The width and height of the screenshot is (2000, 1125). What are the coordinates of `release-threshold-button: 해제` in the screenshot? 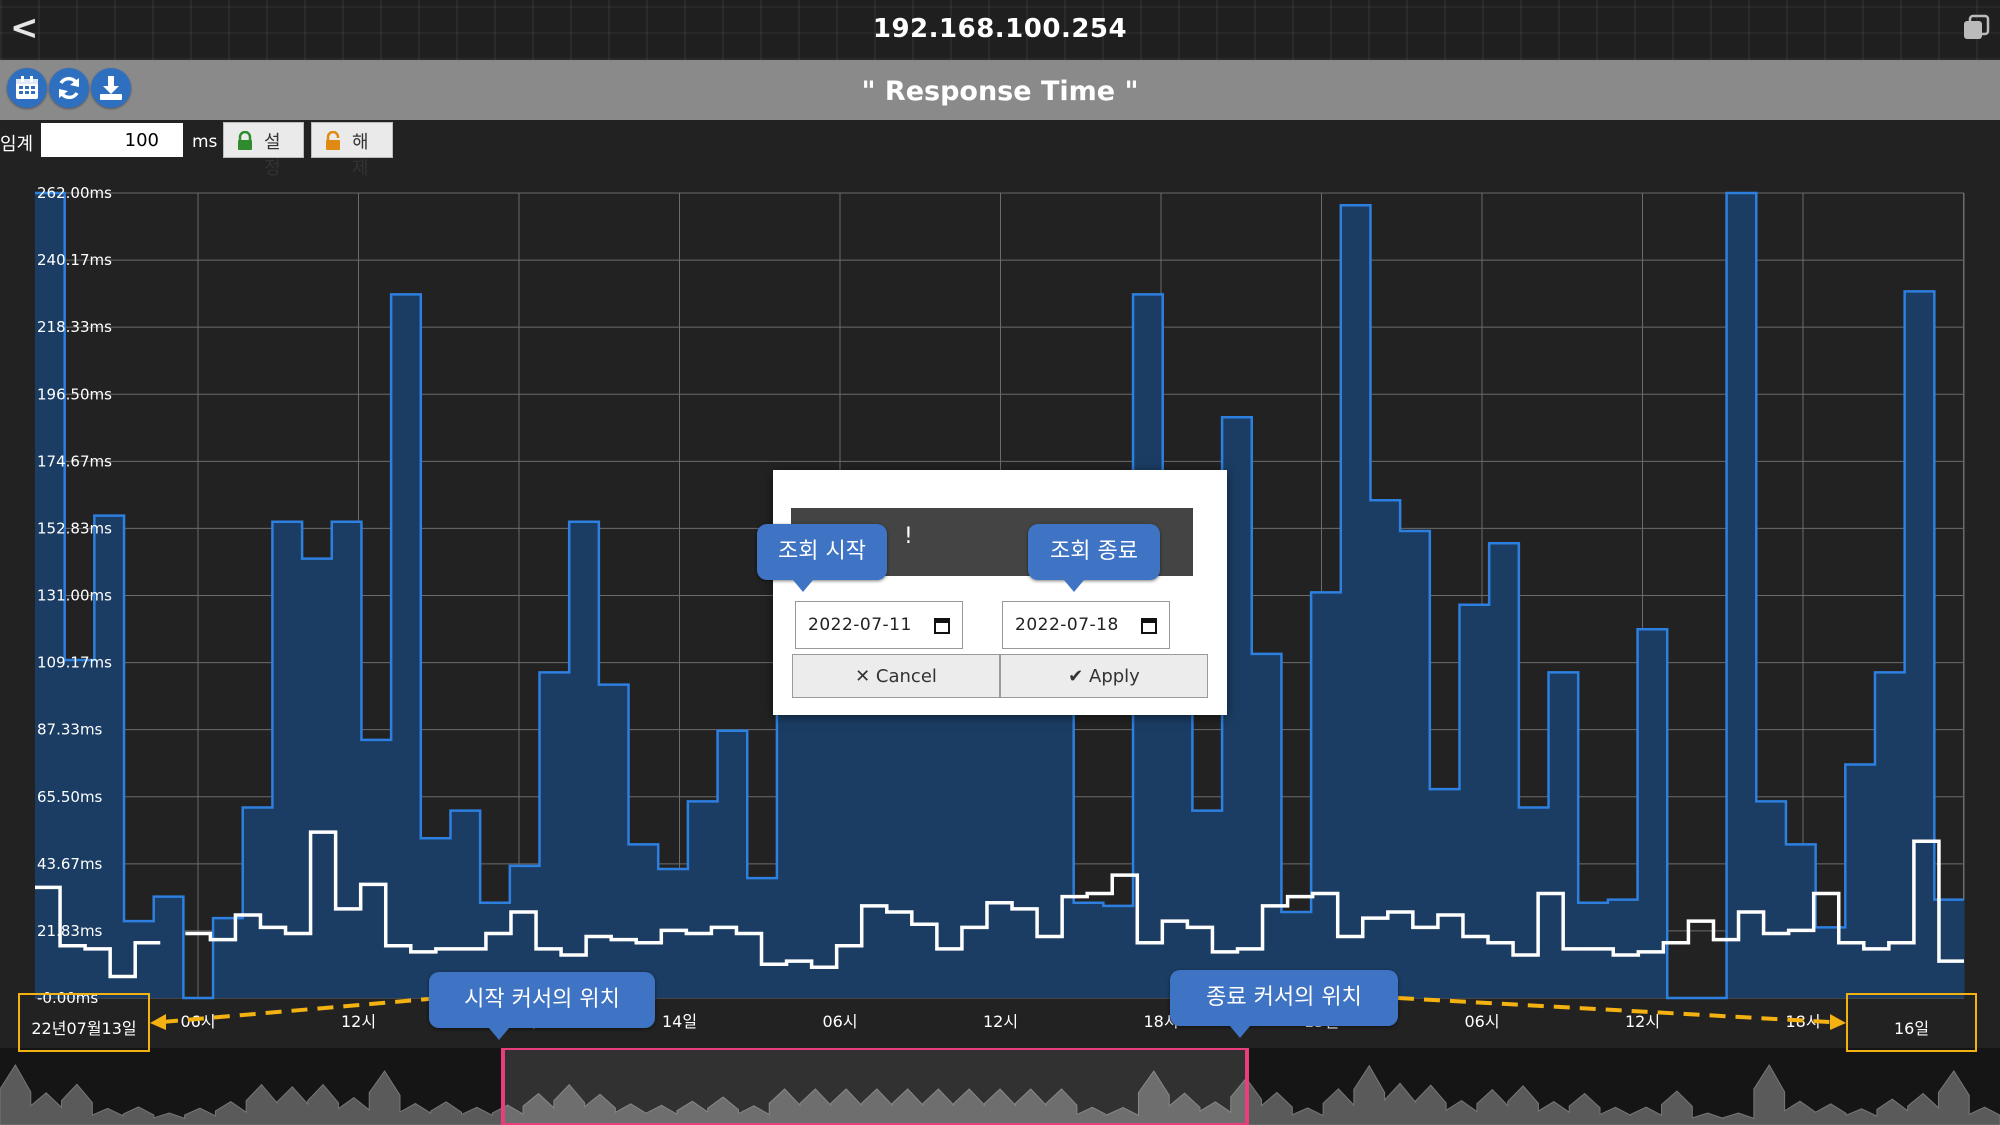 It's located at (352, 150).